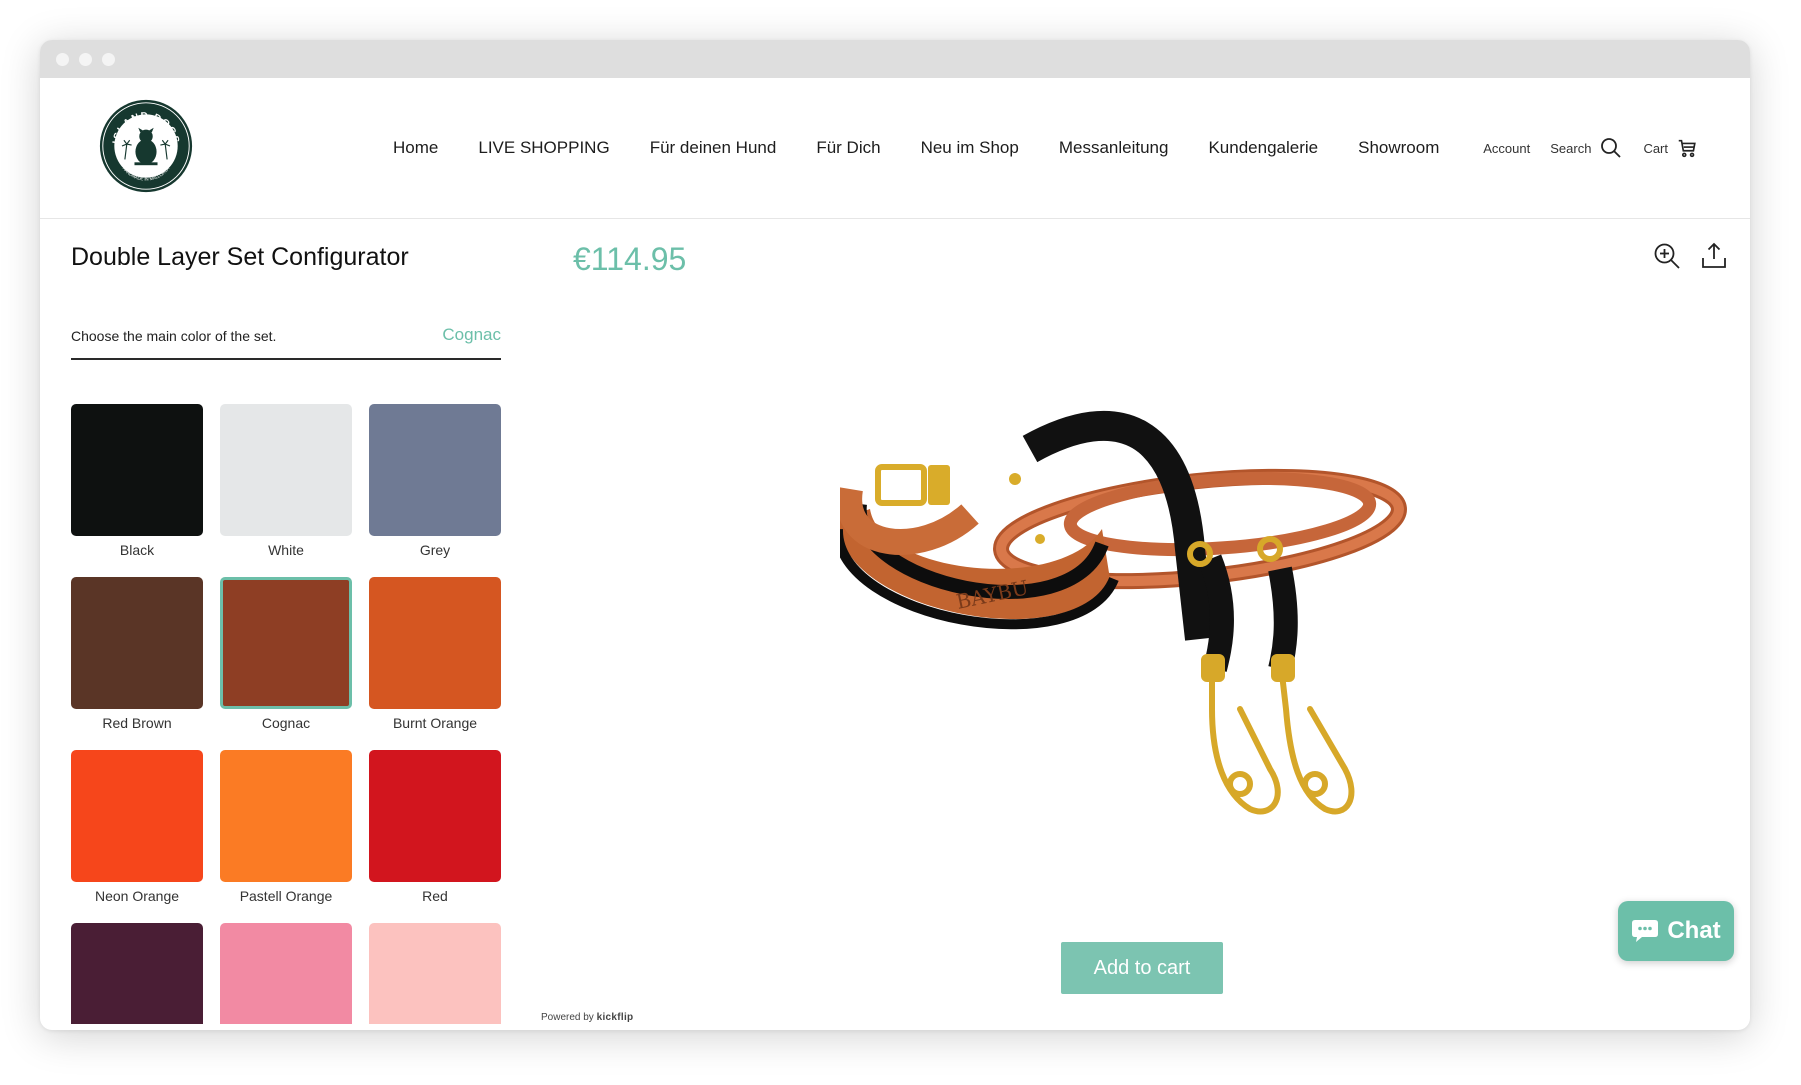  What do you see at coordinates (286, 896) in the screenshot?
I see `swatch-label: Pastell Orange` at bounding box center [286, 896].